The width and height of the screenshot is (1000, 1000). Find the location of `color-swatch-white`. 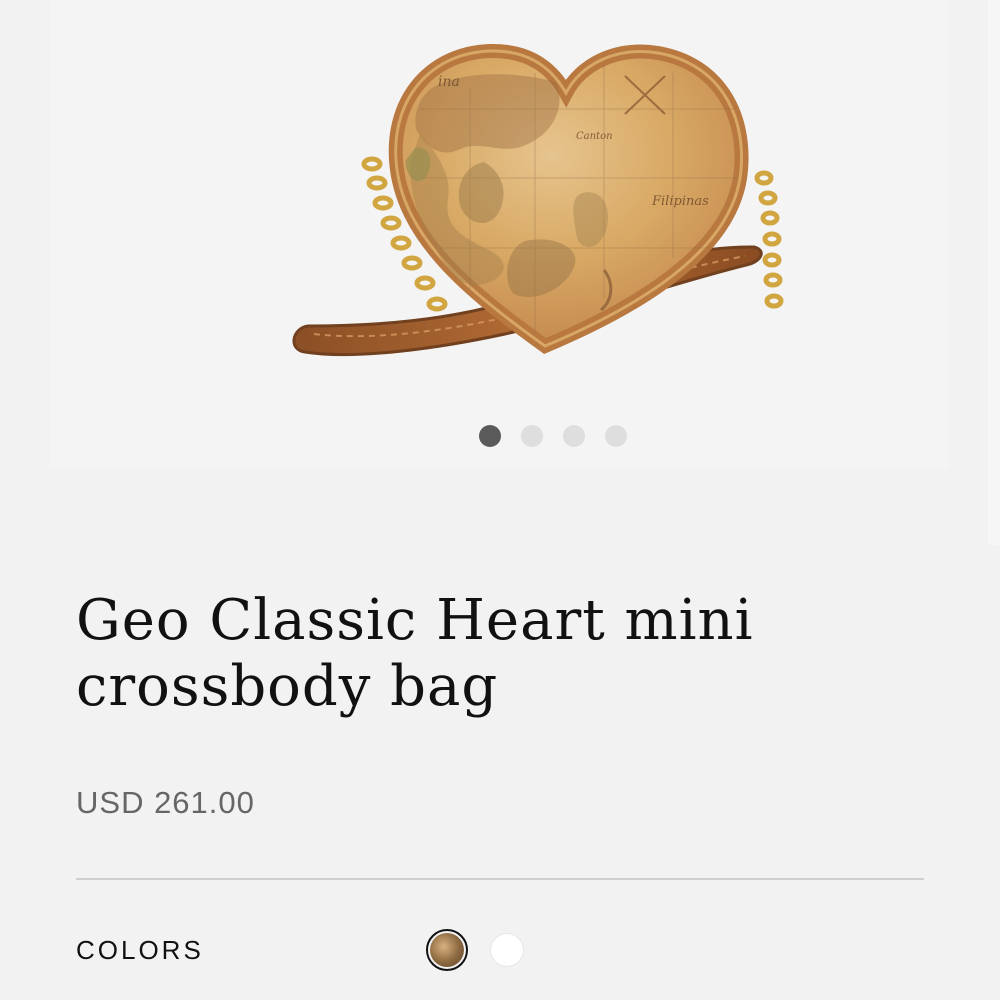

color-swatch-white is located at coordinates (507, 950).